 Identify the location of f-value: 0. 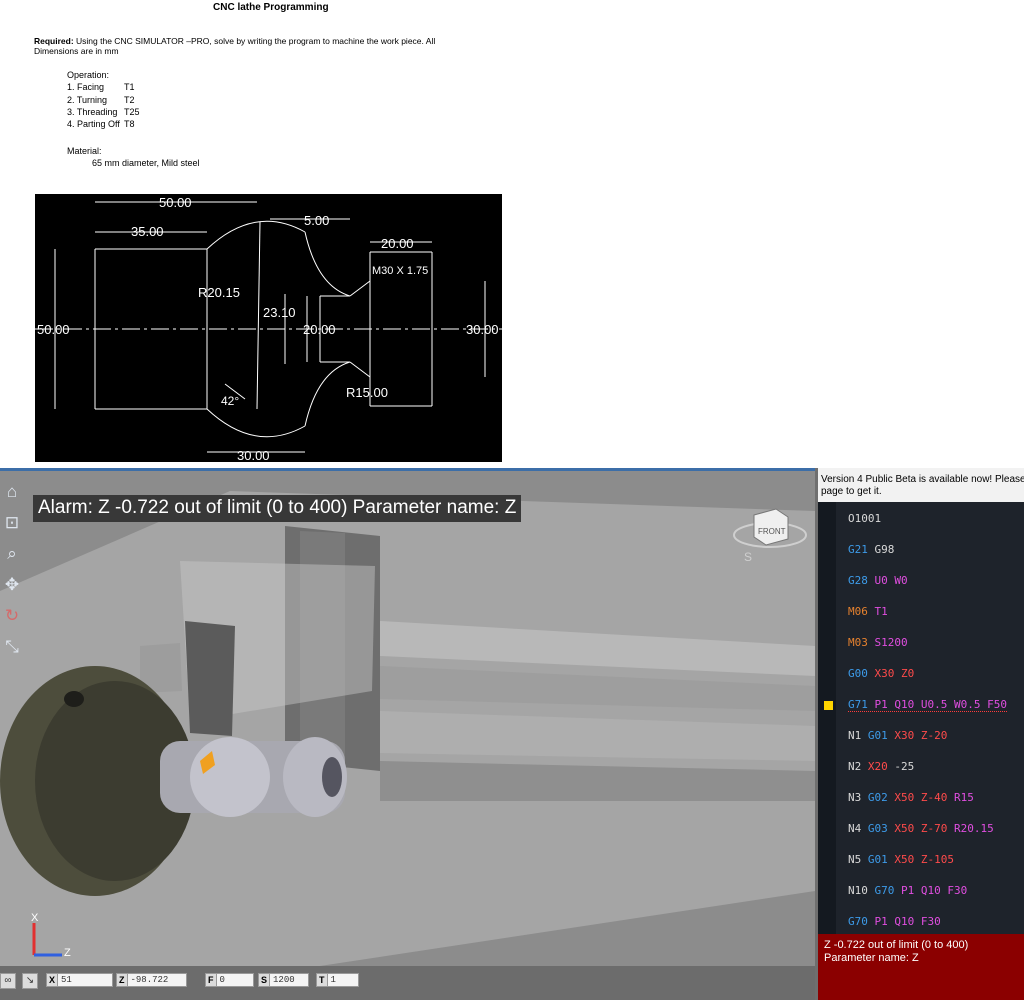
(235, 980).